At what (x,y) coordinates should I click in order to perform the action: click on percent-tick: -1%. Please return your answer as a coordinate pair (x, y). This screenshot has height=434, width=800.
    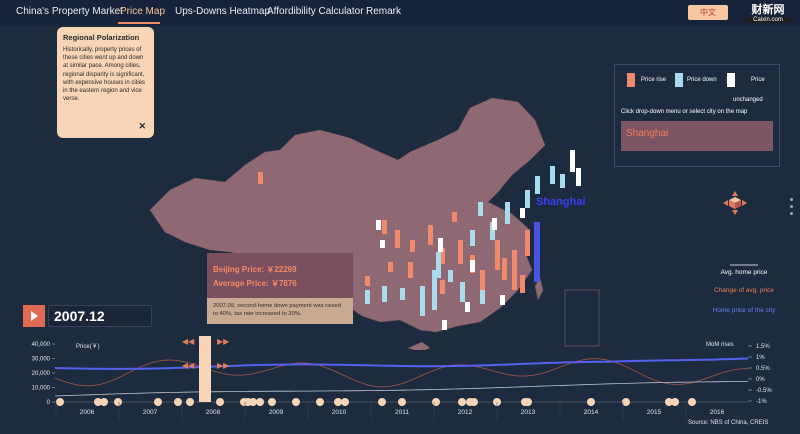
    Looking at the image, I should click on (761, 402).